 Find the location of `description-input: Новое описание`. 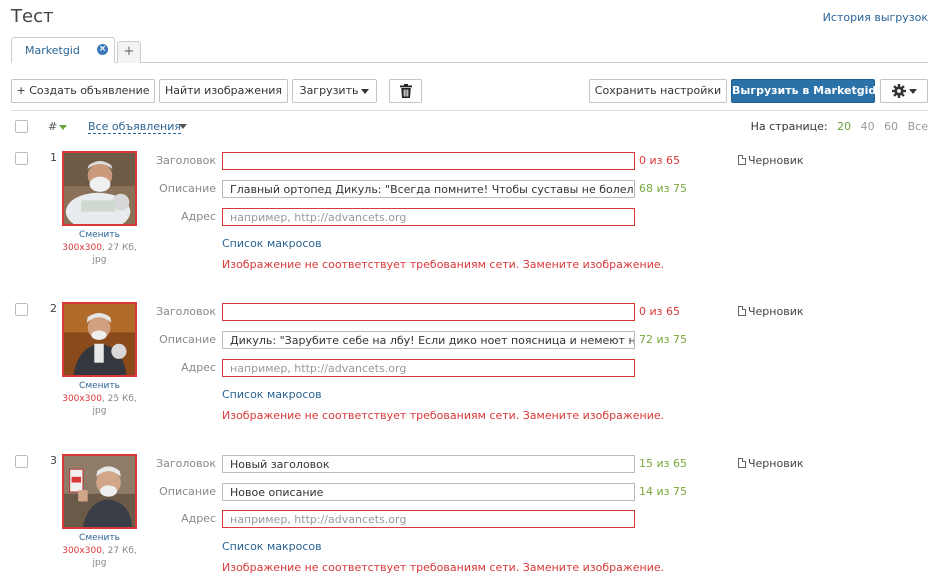

description-input: Новое описание is located at coordinates (428, 492).